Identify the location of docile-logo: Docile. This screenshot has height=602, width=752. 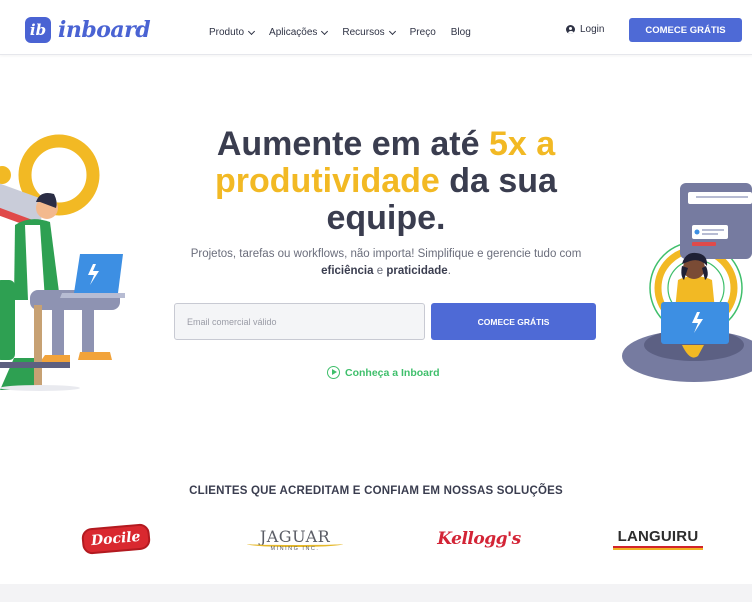
(116, 539).